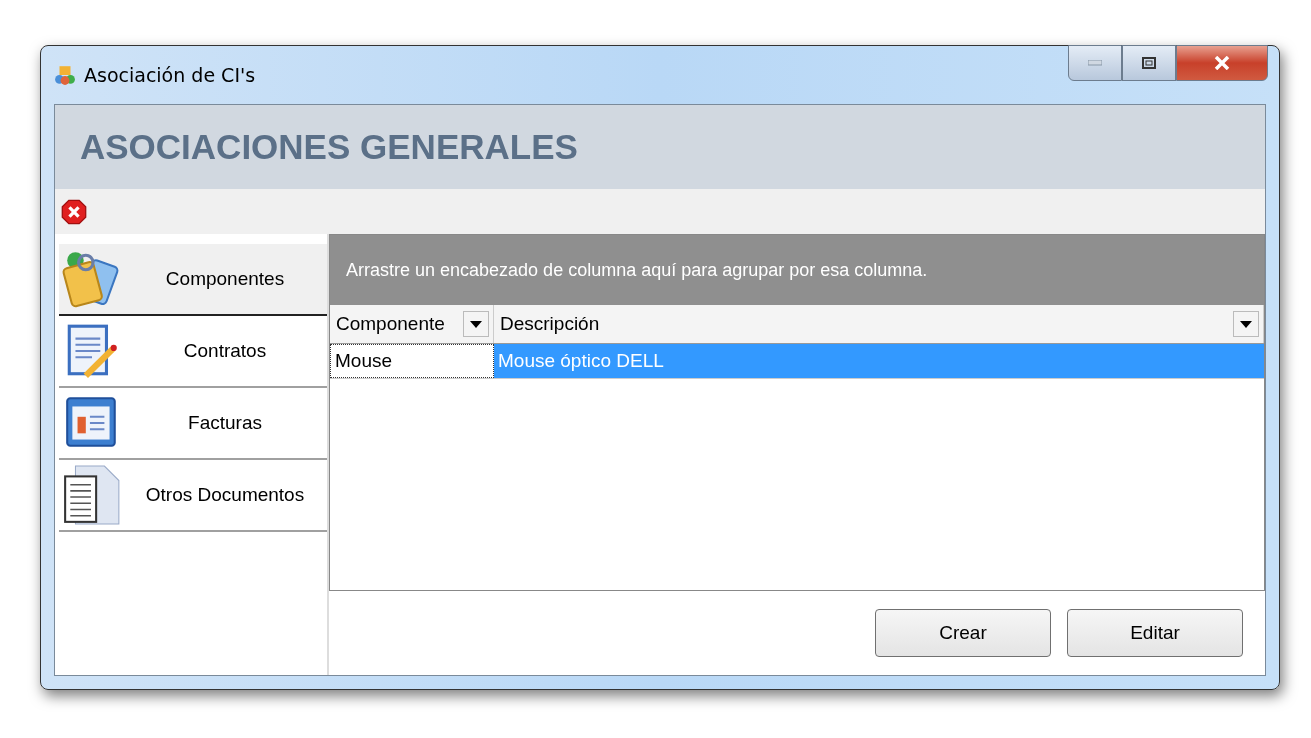  I want to click on column-header: Descripción, so click(879, 324).